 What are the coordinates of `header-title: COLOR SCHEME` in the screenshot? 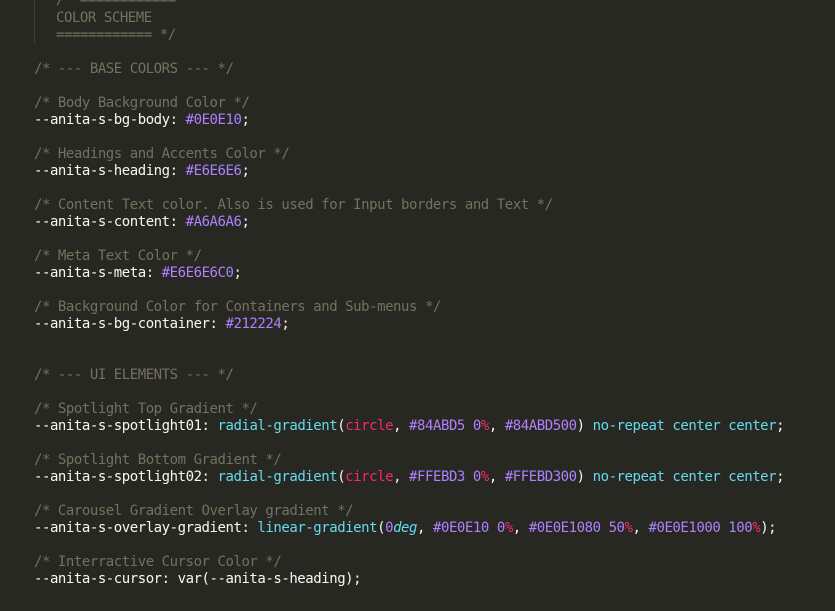 It's located at (104, 18).